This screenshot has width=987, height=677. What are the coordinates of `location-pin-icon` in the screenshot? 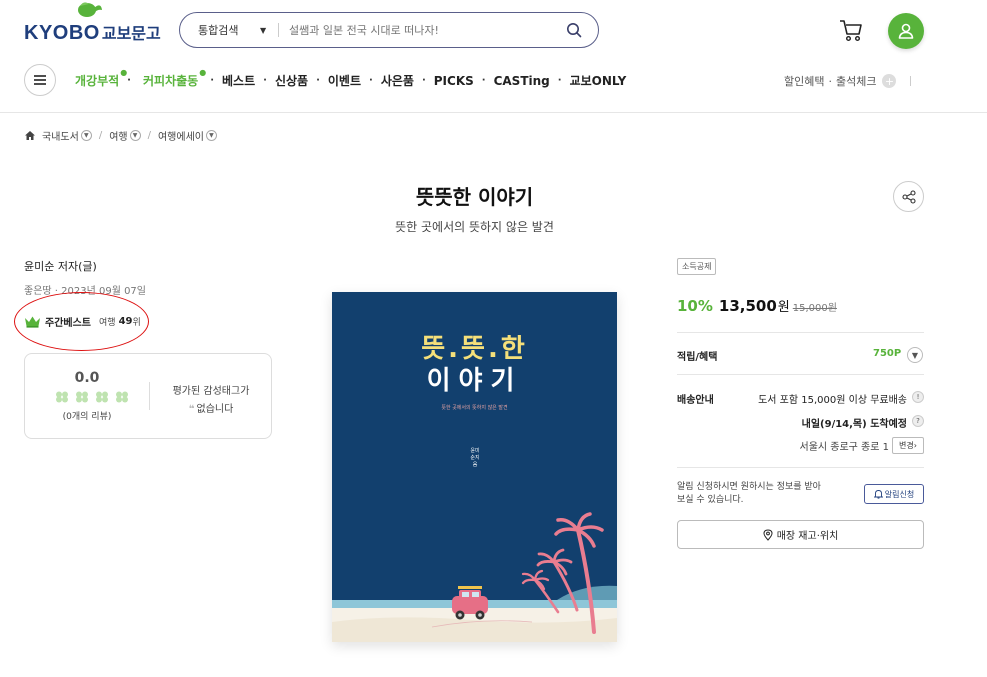 It's located at (768, 534).